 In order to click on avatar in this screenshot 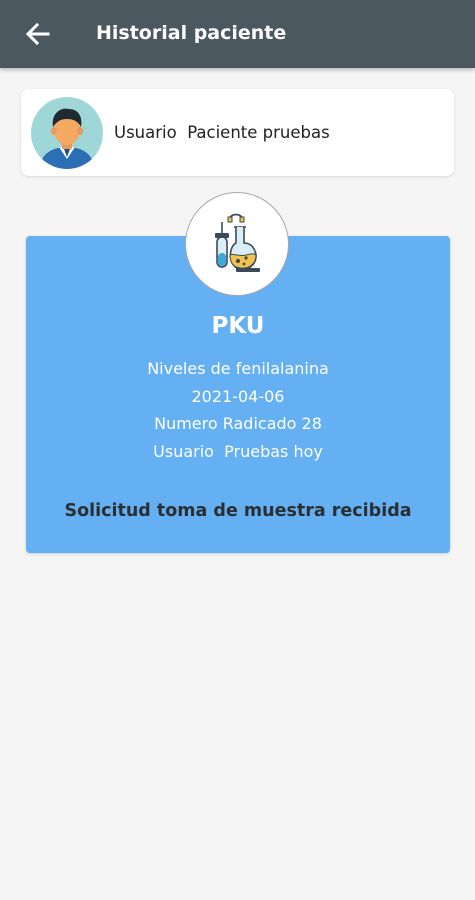, I will do `click(67, 133)`.